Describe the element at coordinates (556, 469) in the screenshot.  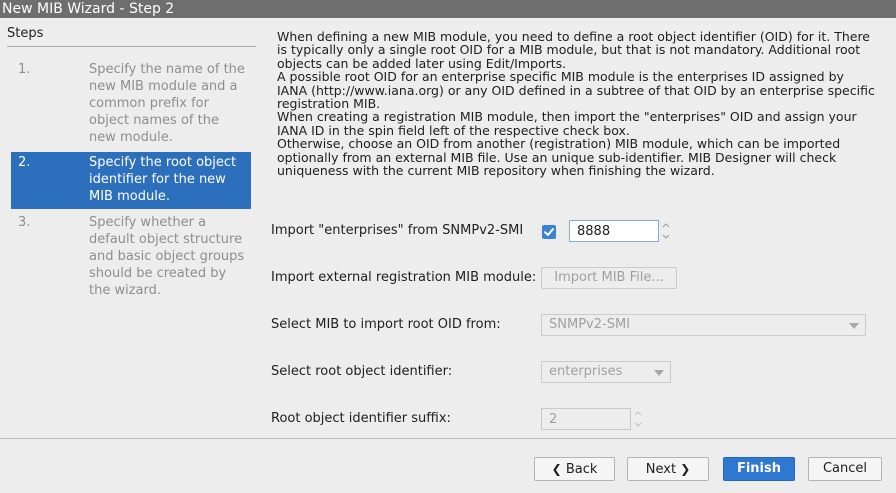
I see `chevron-left-icon: ❮` at that location.